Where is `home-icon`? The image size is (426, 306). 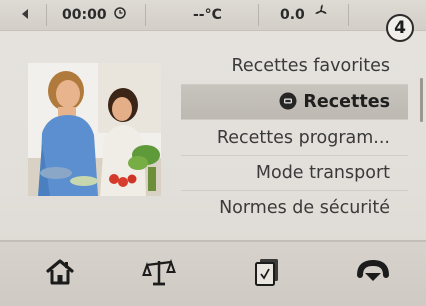 home-icon is located at coordinates (60, 274).